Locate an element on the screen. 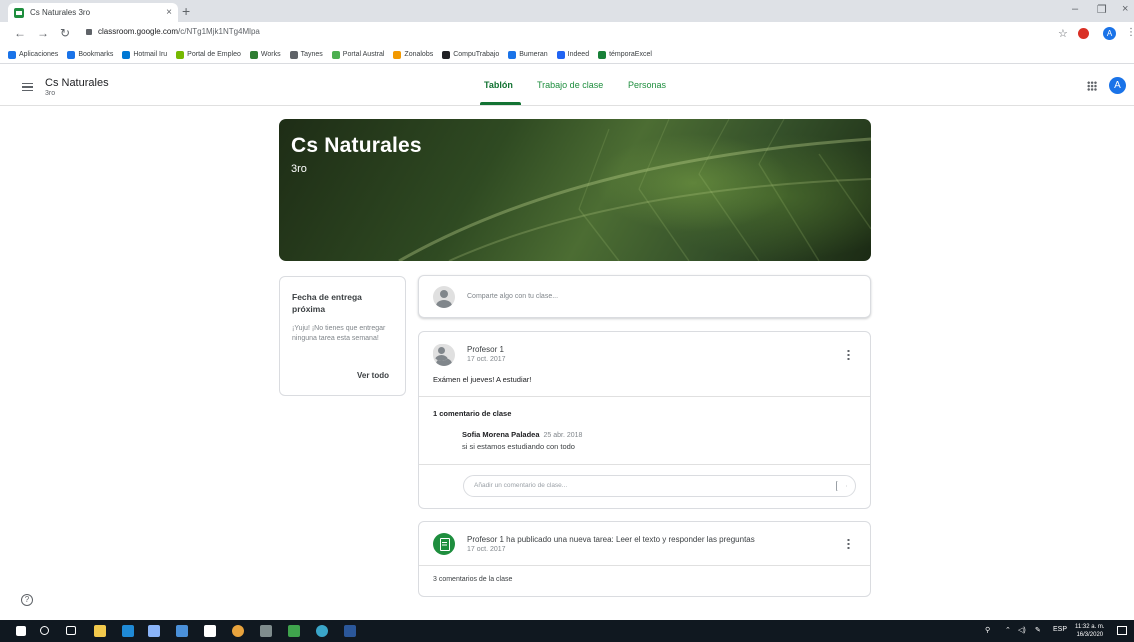  main-menu-icon is located at coordinates (27, 87).